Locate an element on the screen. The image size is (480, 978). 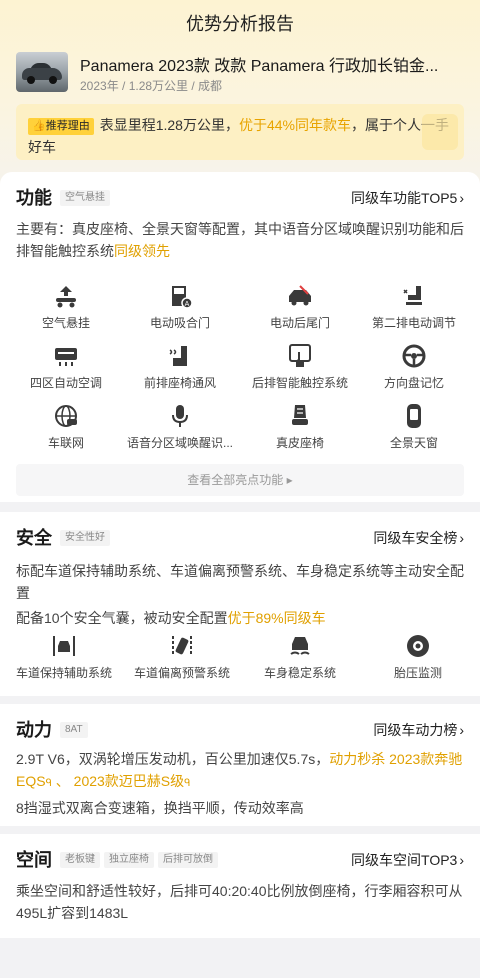
power-tag: 8AT is located at coordinates (74, 730).